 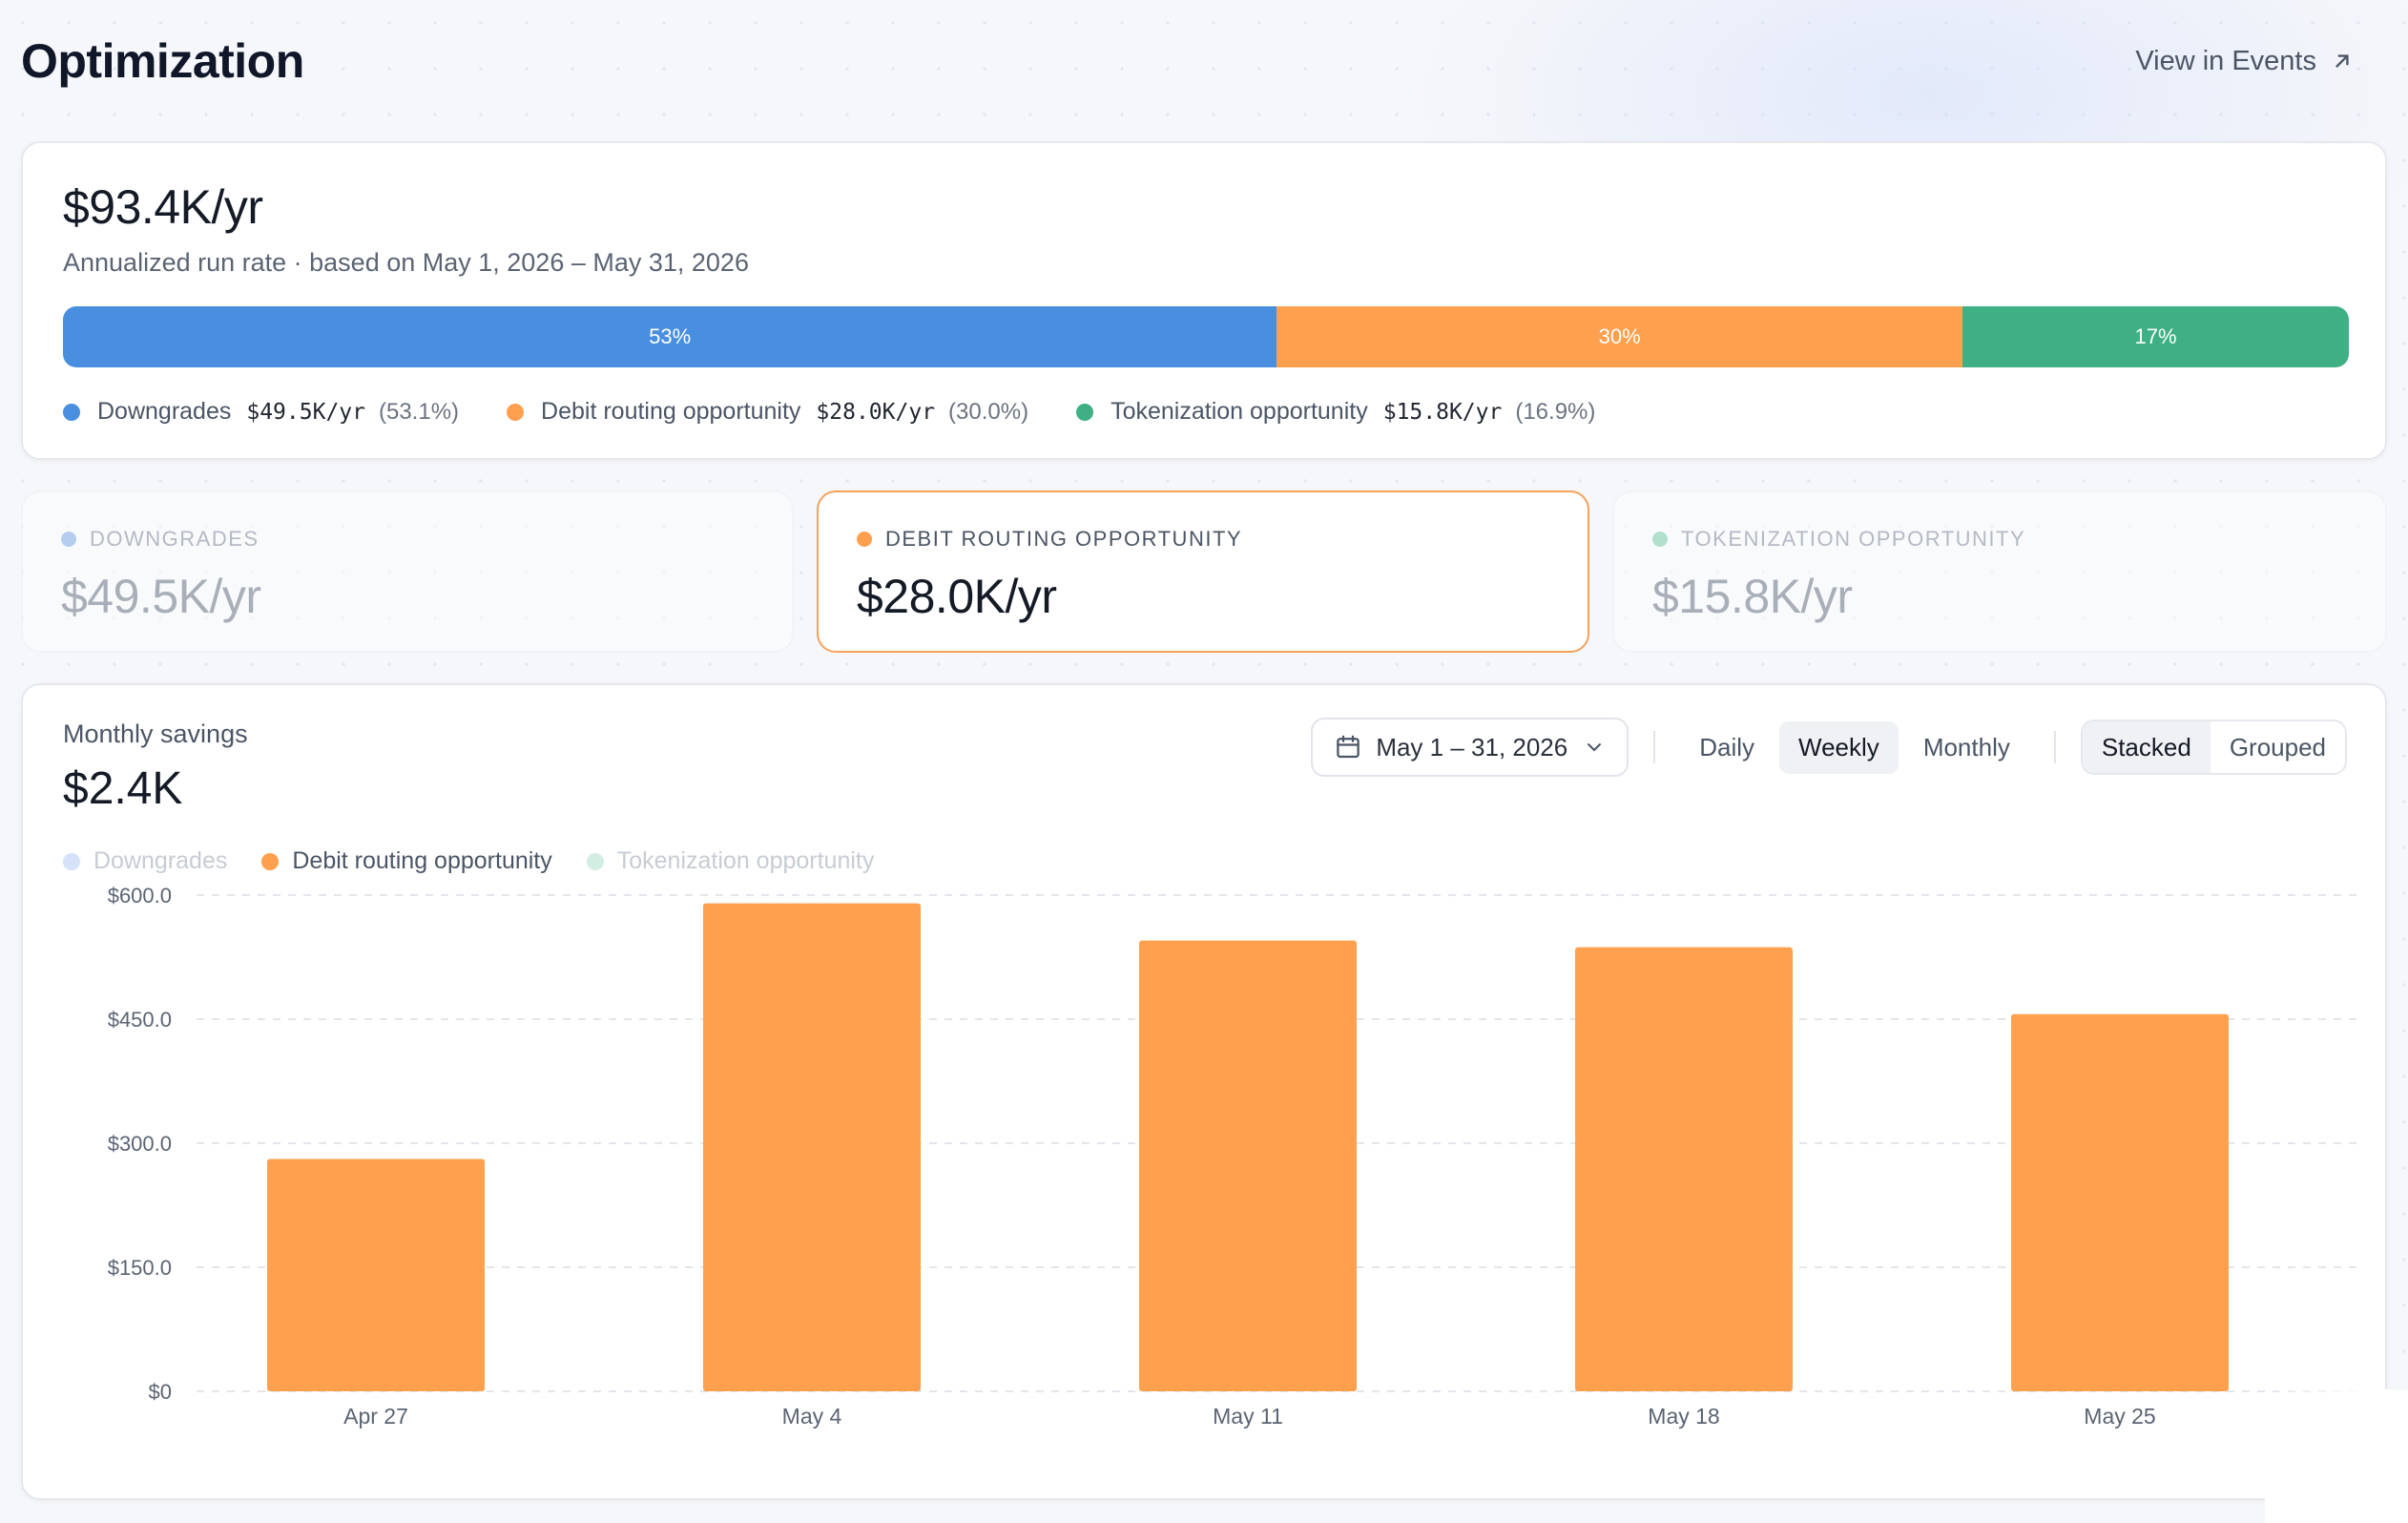 I want to click on date-range-picker: May 1 – 31, 2026, so click(x=1470, y=748).